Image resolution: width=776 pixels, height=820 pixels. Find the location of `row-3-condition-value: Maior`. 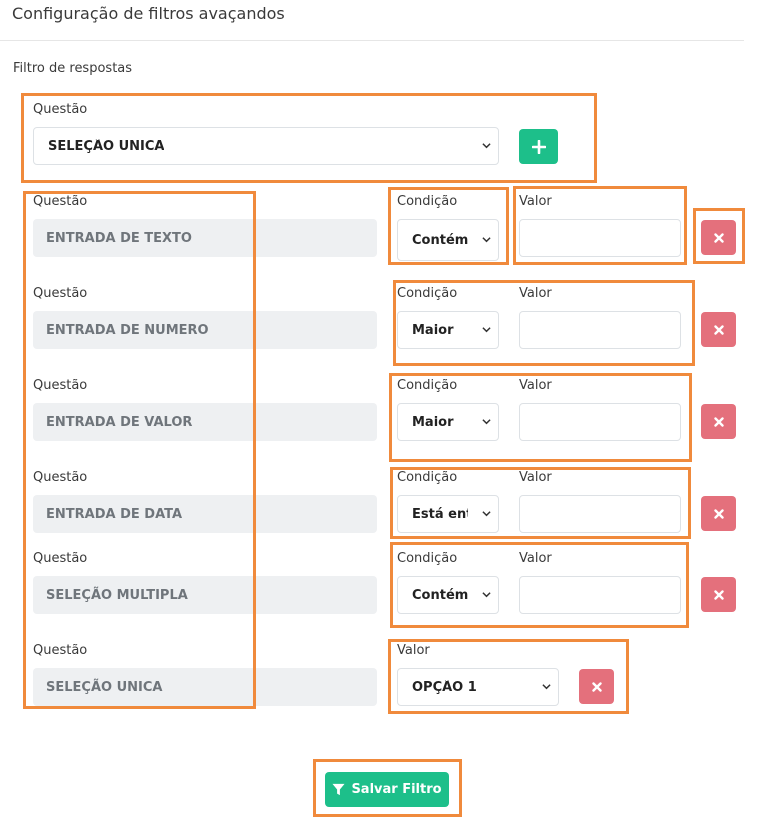

row-3-condition-value: Maior is located at coordinates (433, 422).